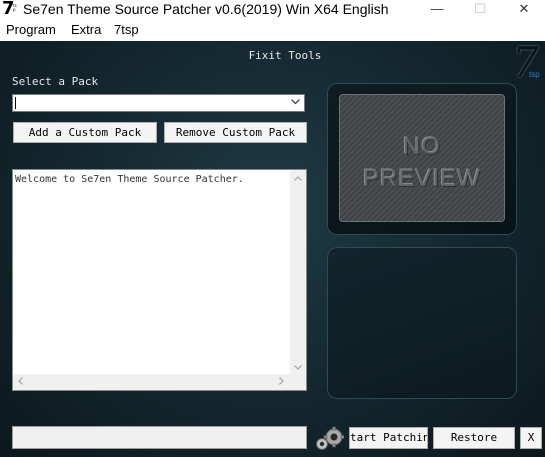 This screenshot has height=457, width=545. I want to click on app-icon: 7 tsp, so click(11, 9).